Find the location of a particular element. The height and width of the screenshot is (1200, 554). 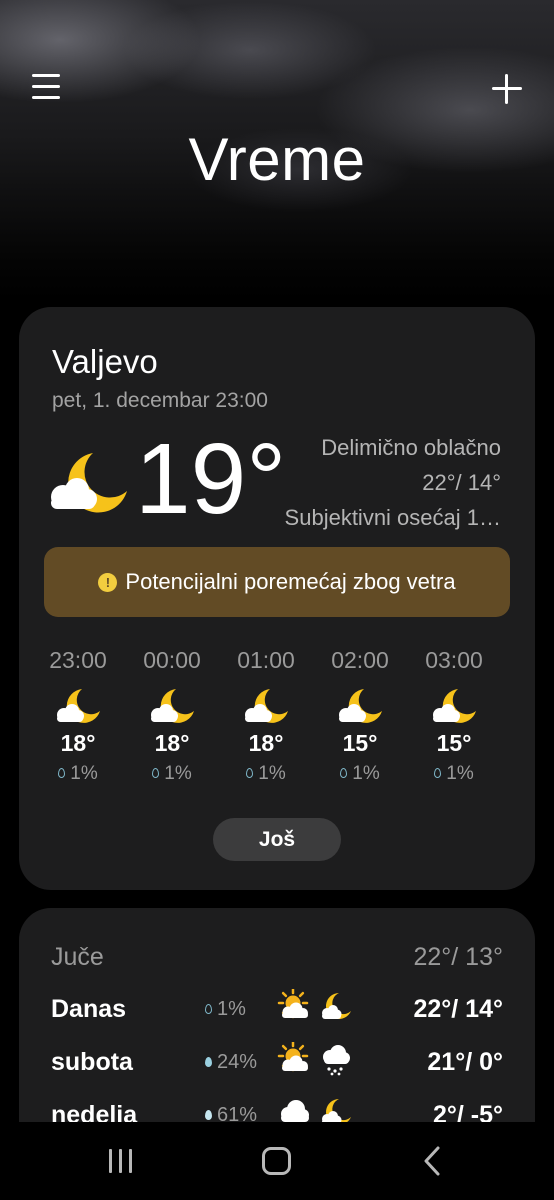

daily-row: subota 24% 21°/ 0° is located at coordinates (277, 1065).